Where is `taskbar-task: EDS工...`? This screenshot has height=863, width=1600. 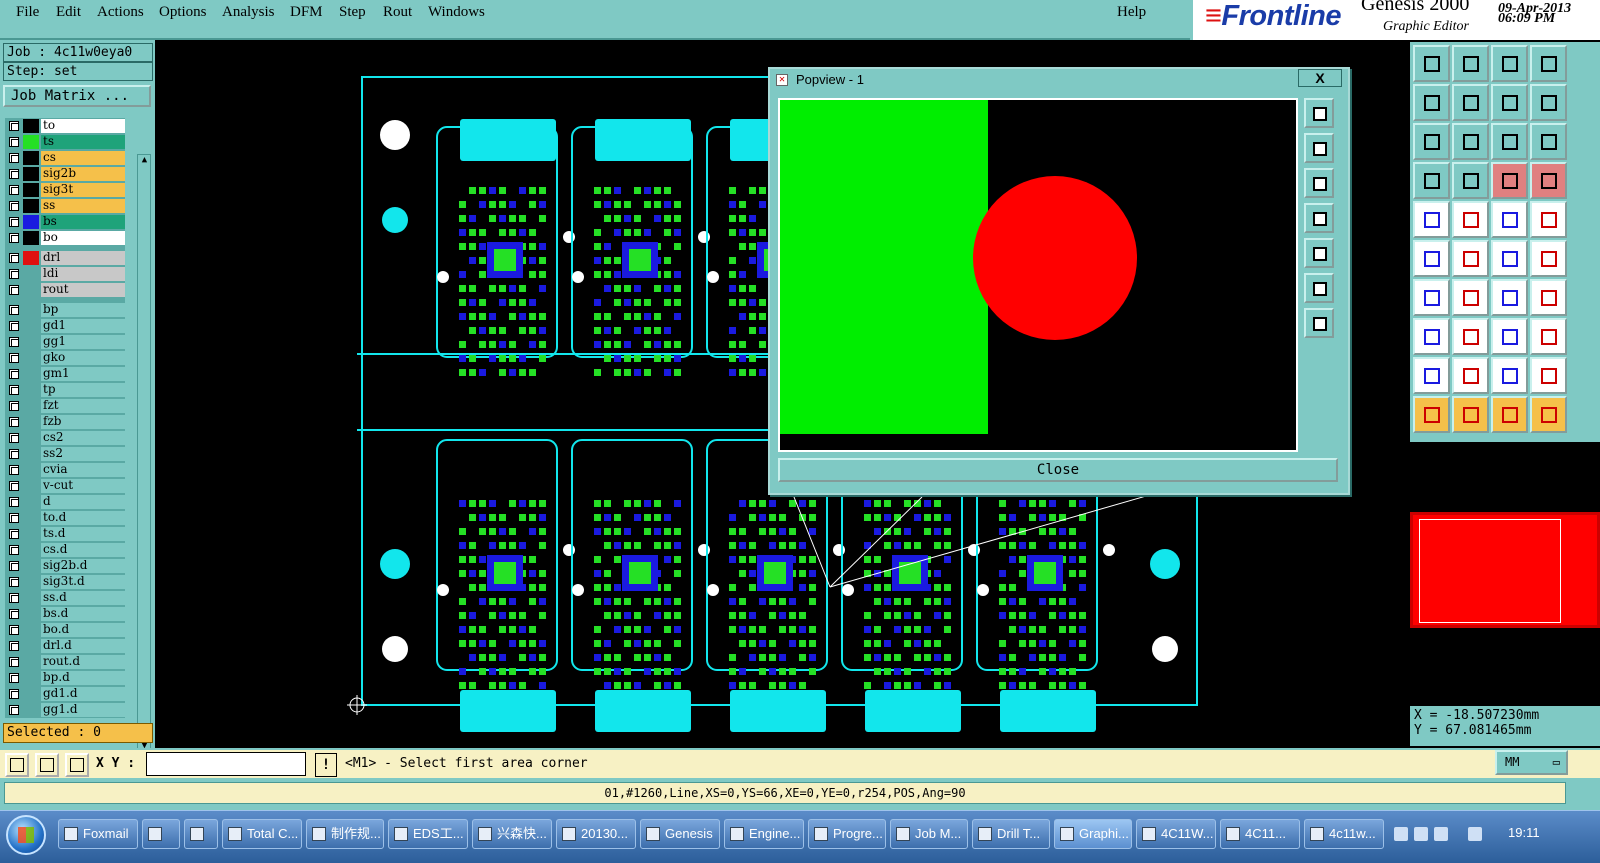 taskbar-task: EDS工... is located at coordinates (428, 834).